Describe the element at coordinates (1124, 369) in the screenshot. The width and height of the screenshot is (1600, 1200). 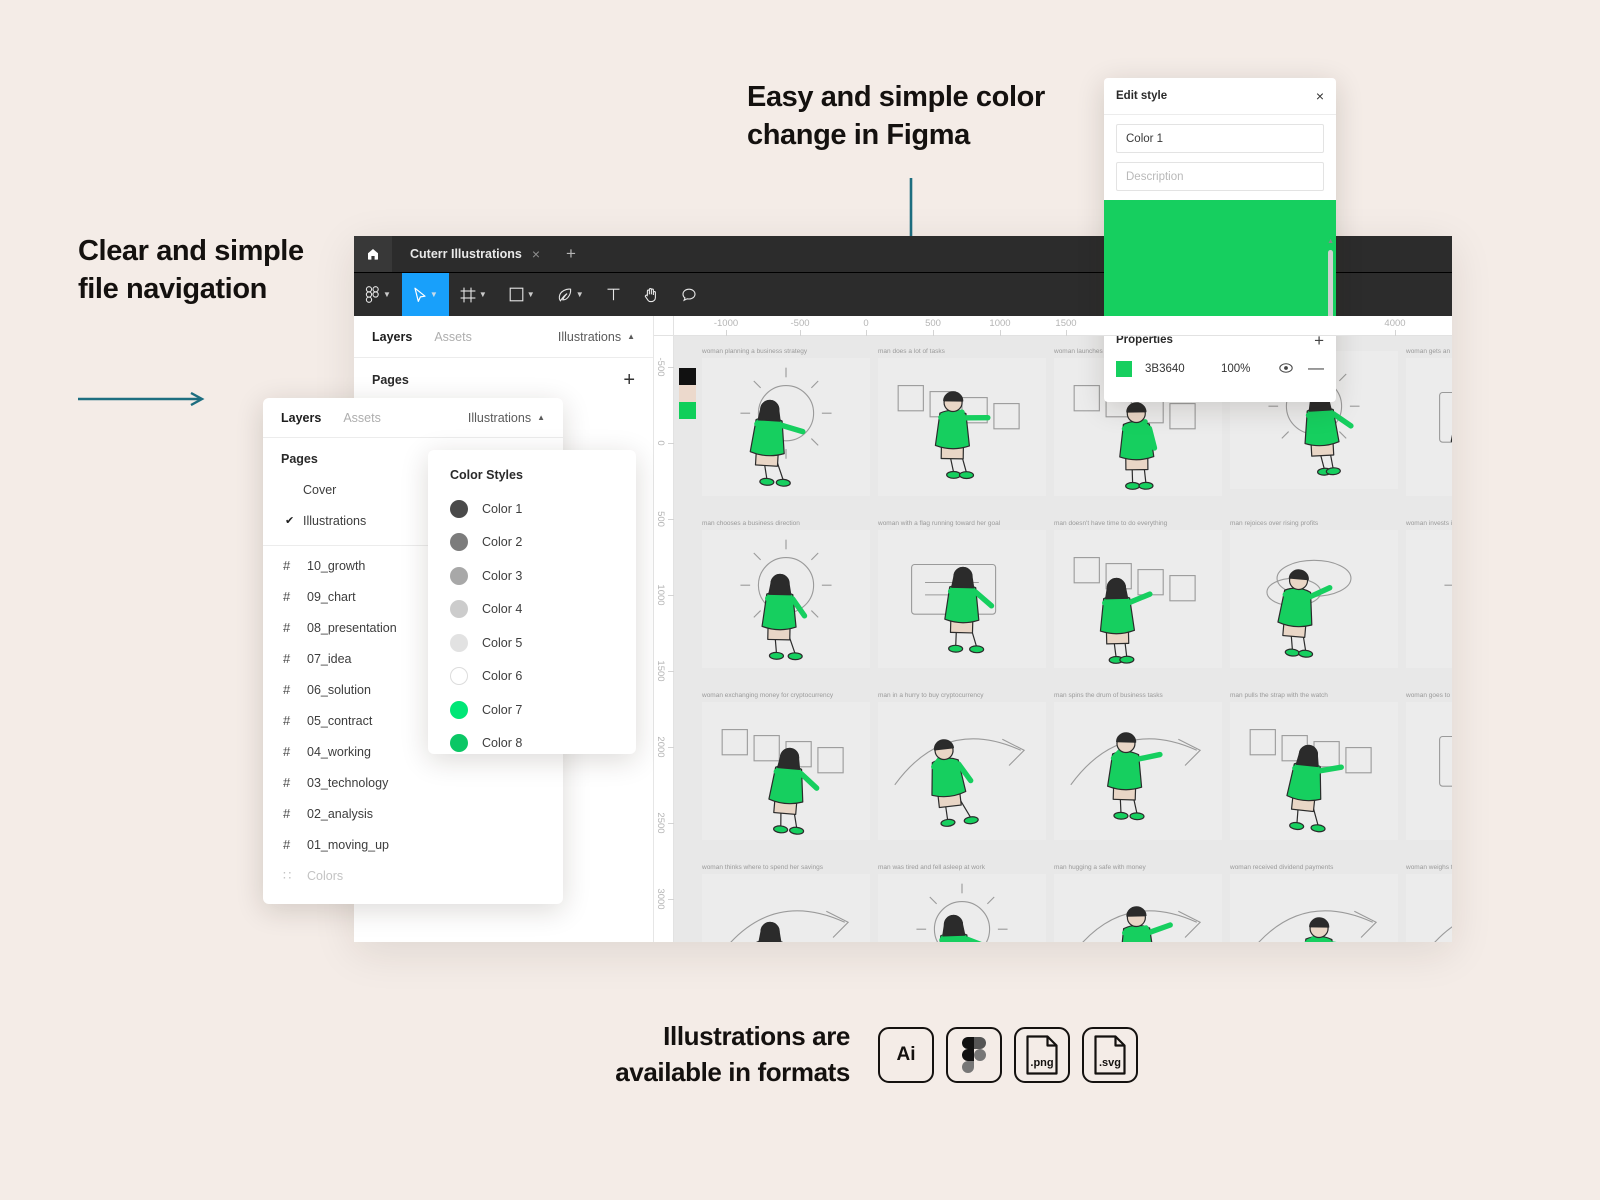
I see `color-swatch` at that location.